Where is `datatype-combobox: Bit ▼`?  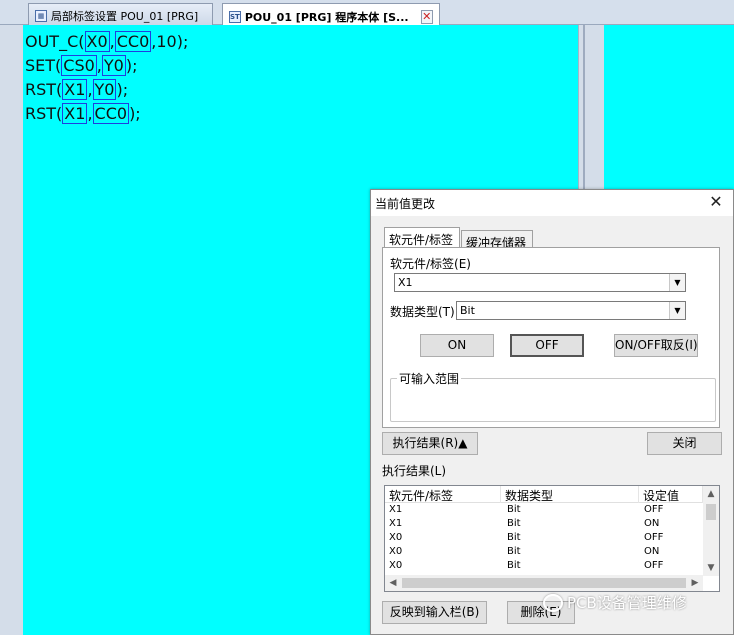 datatype-combobox: Bit ▼ is located at coordinates (571, 310).